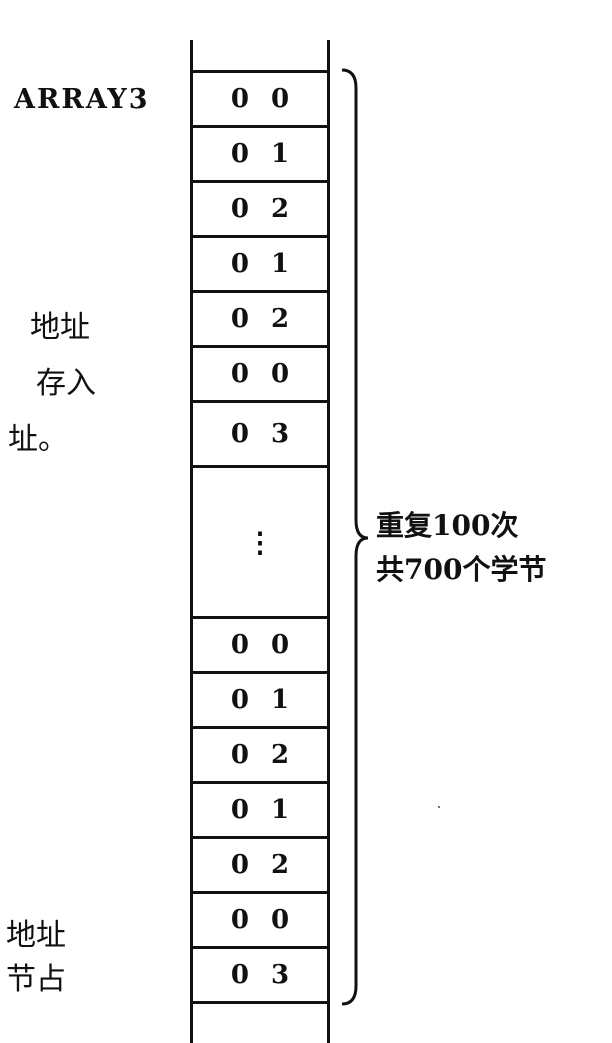 The height and width of the screenshot is (1043, 612). I want to click on repeat-annotation: 重复100次 共700个学节, so click(461, 548).